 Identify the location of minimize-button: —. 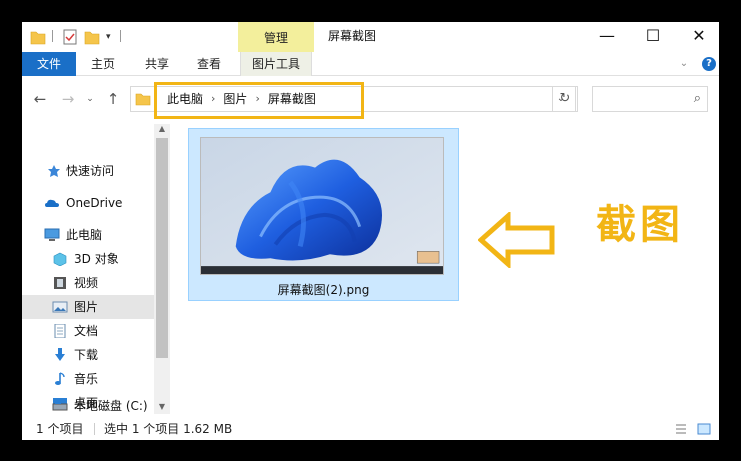
(607, 37).